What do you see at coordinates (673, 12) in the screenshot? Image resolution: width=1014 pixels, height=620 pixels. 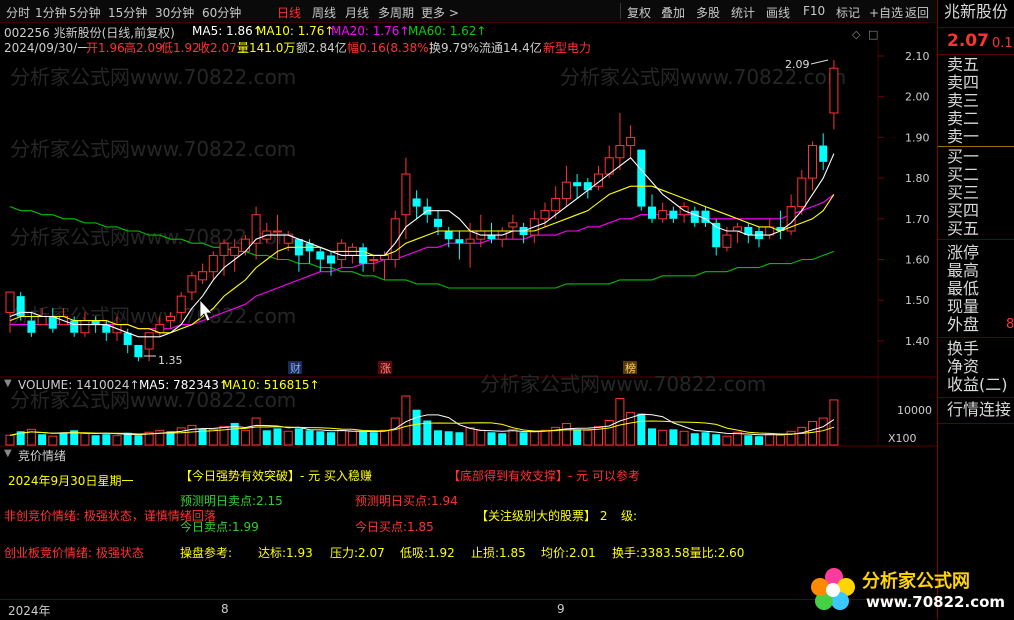 I see `overlay-button: 叠加` at bounding box center [673, 12].